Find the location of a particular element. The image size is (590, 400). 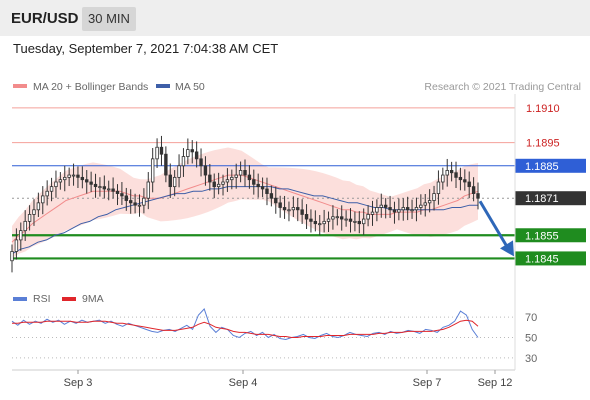

level-label-1.1885: 1.1885 is located at coordinates (542, 167).